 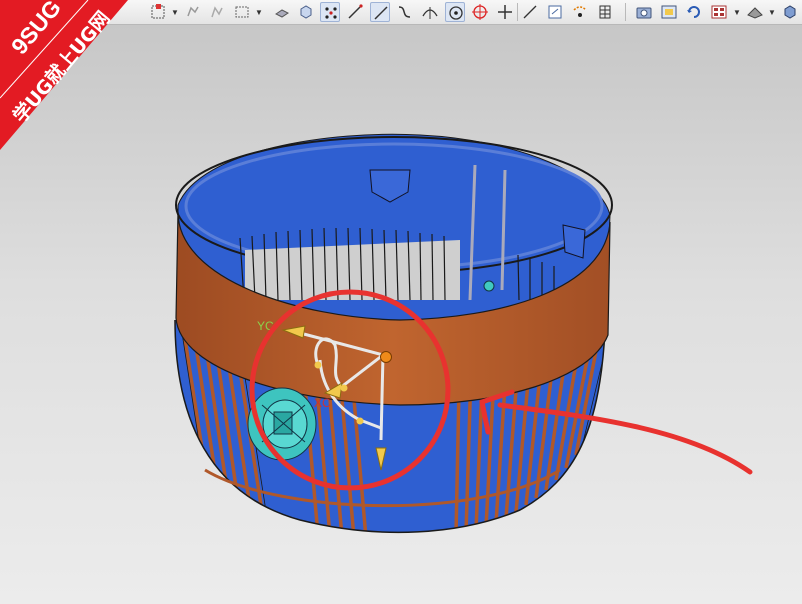 What do you see at coordinates (322, 403) in the screenshot?
I see `xcaxis-label: XC` at bounding box center [322, 403].